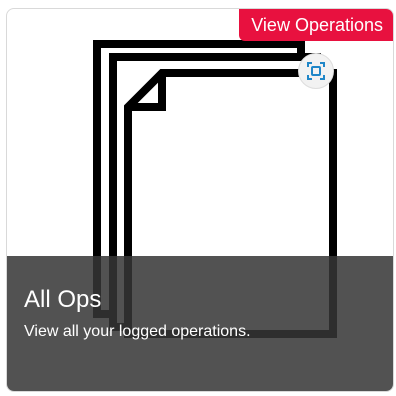 This screenshot has width=396, height=396. Describe the element at coordinates (63, 299) in the screenshot. I see `card-title: All Ops` at that location.